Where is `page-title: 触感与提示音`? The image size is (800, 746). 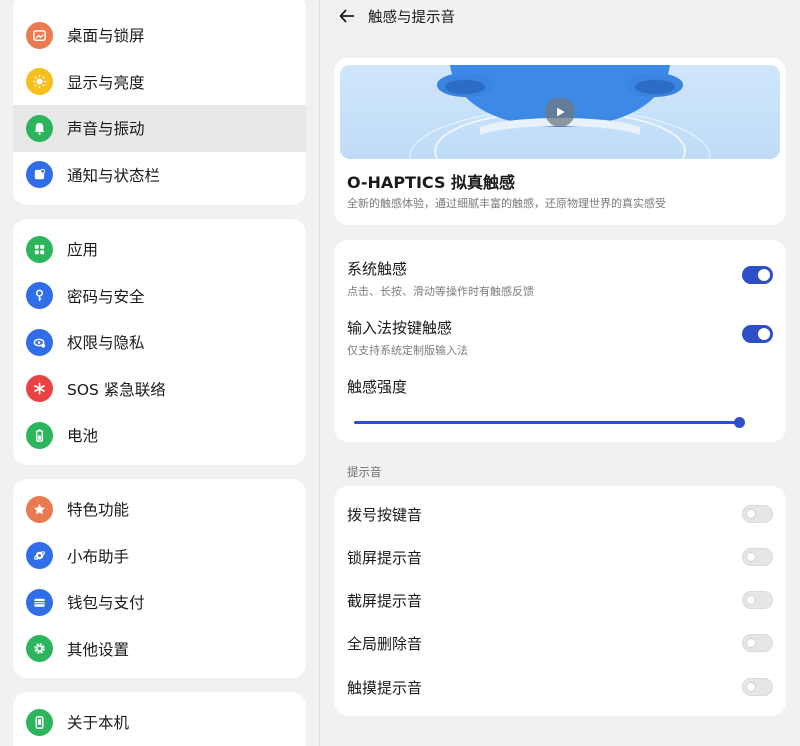 page-title: 触感与提示音 is located at coordinates (411, 18).